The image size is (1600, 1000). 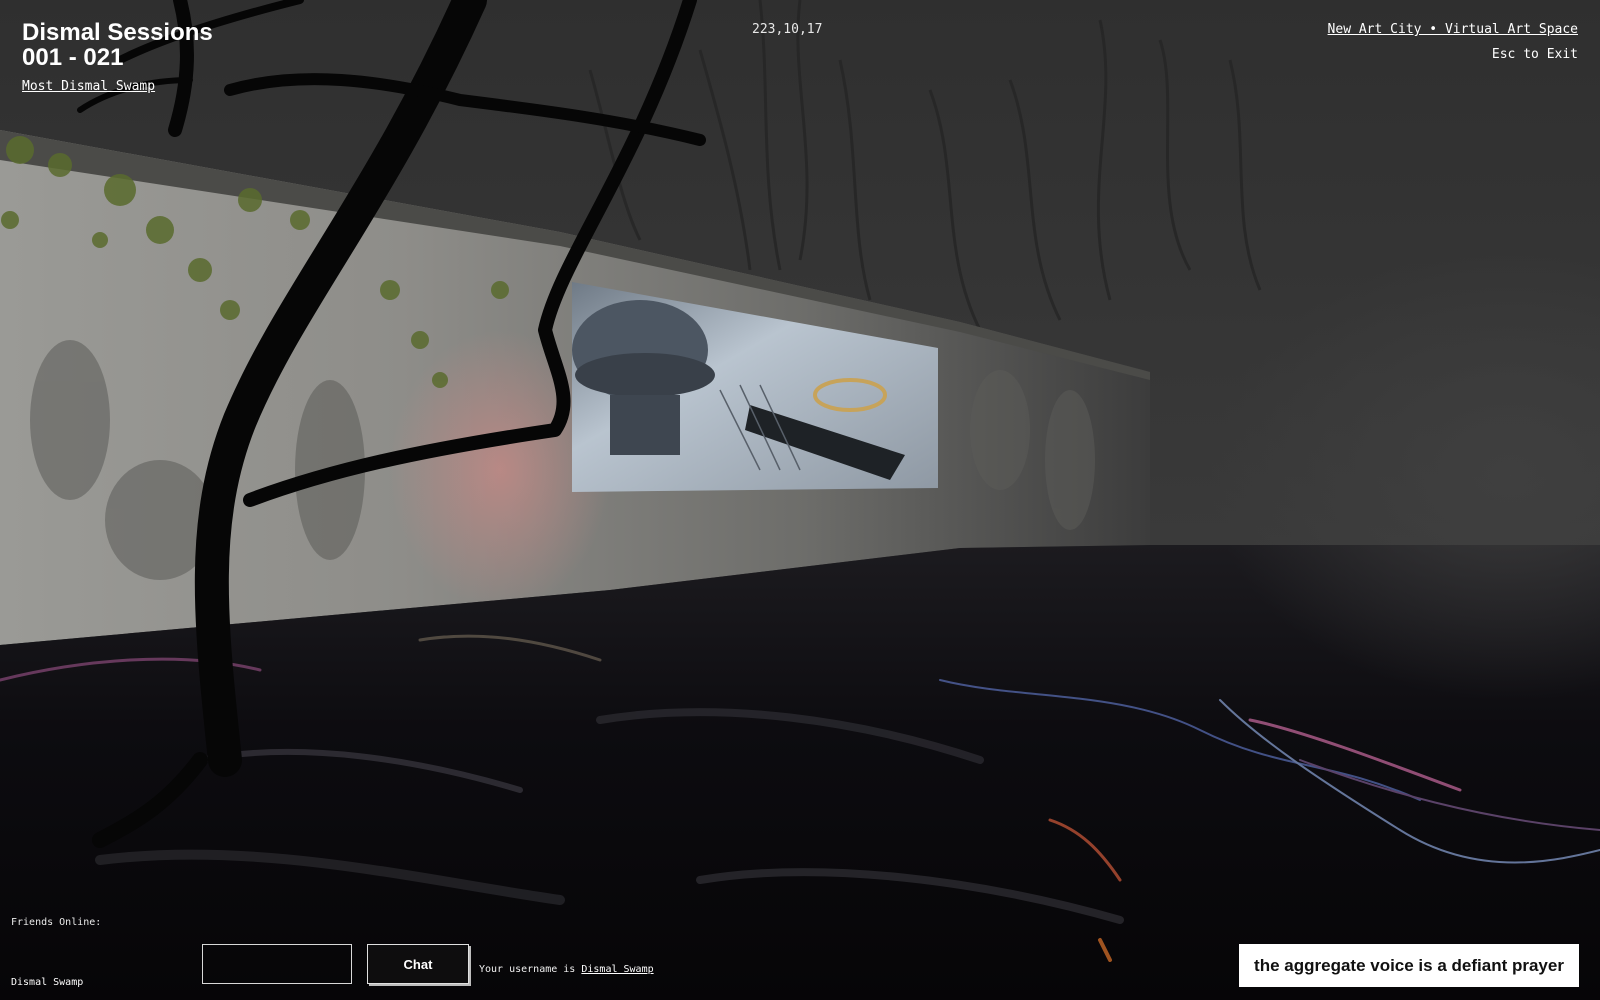 What do you see at coordinates (117, 32) in the screenshot?
I see `title-line-1: Dismal Sessions` at bounding box center [117, 32].